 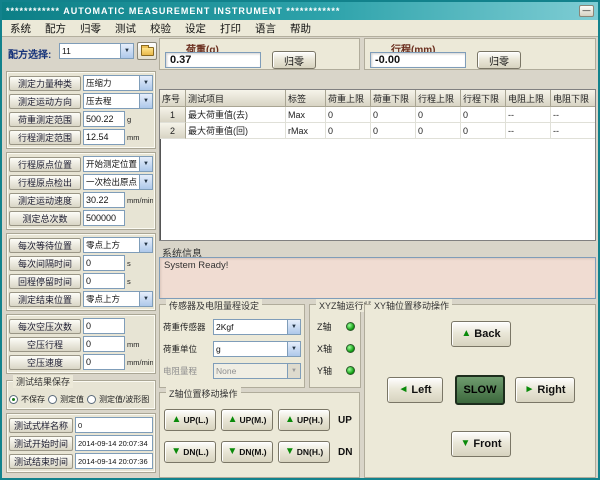 I want to click on setting-label: 行程原点位置, so click(x=45, y=164).